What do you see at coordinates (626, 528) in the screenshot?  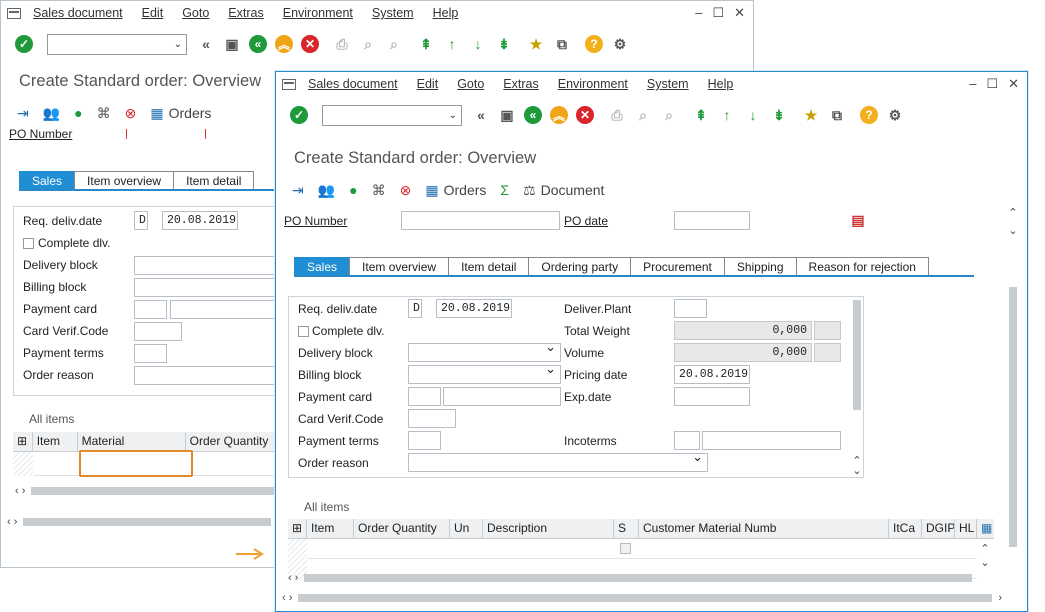 I see `col-s: S` at bounding box center [626, 528].